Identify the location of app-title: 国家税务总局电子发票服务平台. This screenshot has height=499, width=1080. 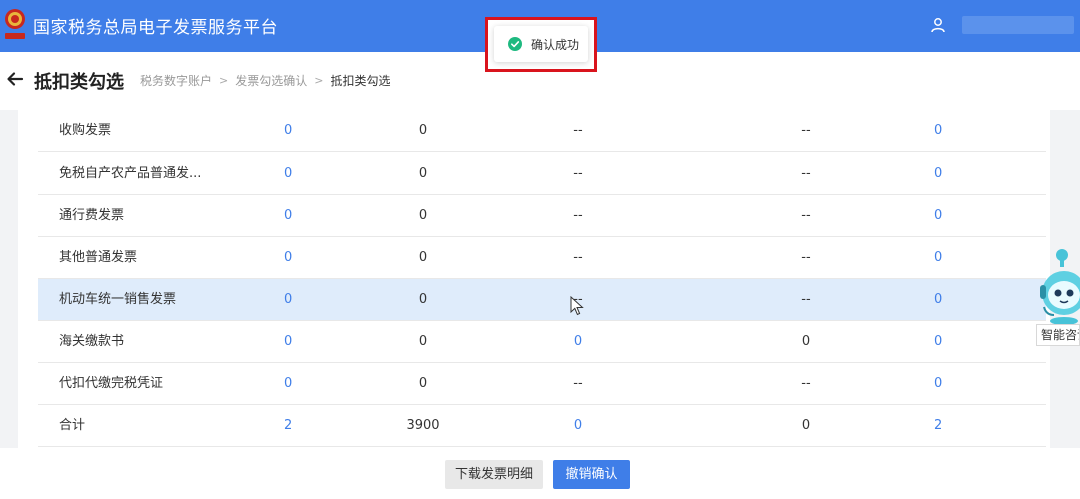
(155, 28).